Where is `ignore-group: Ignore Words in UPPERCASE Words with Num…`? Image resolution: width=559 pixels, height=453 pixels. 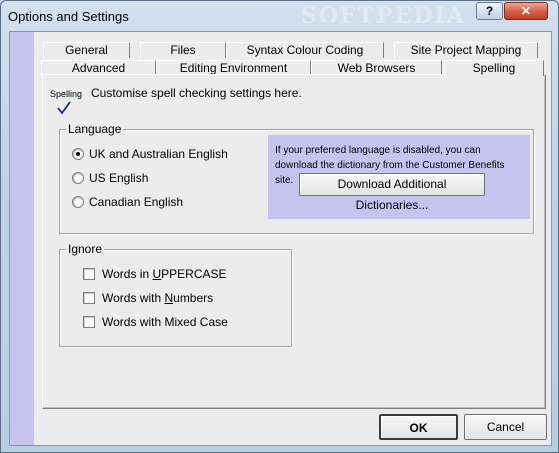 ignore-group: Ignore Words in UPPERCASE Words with Num… is located at coordinates (175, 294).